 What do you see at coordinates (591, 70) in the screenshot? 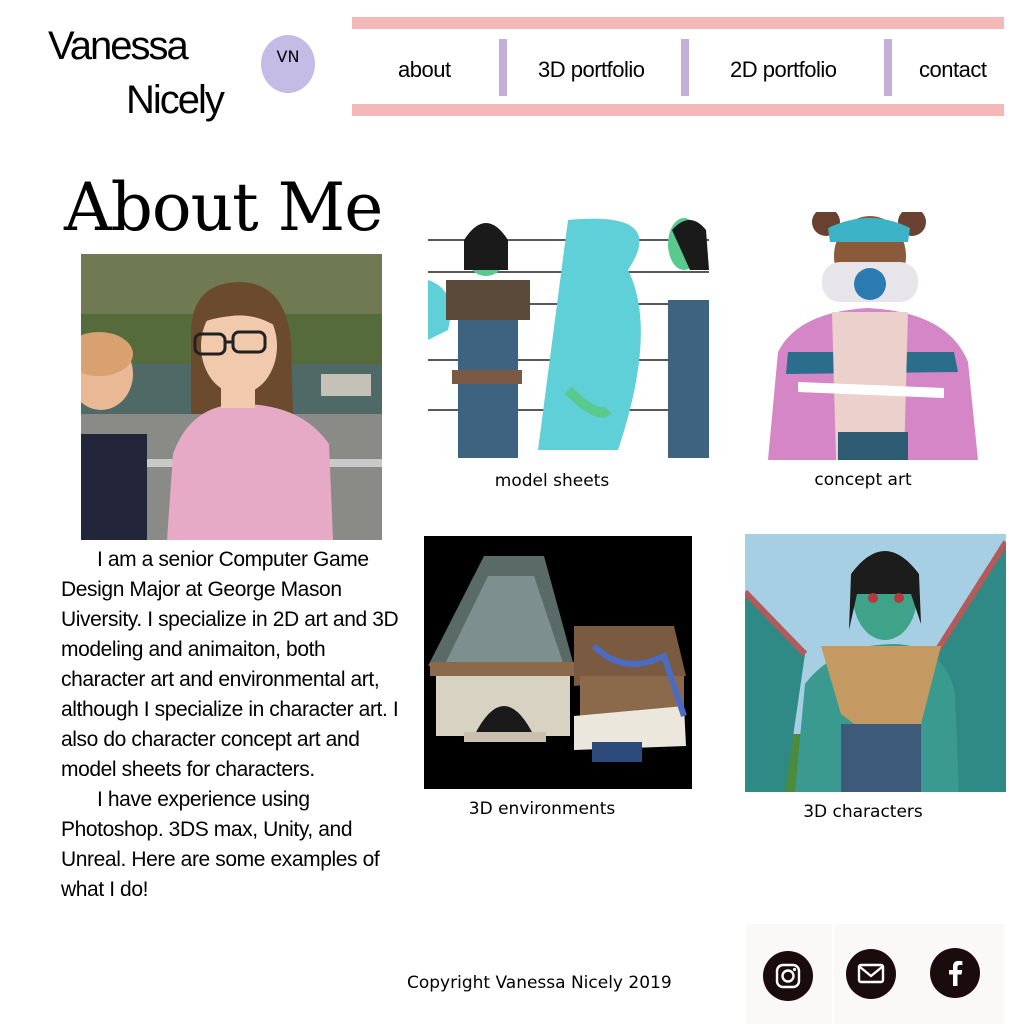
I see `nav-link-3d-portfolio: 3D portfolio` at bounding box center [591, 70].